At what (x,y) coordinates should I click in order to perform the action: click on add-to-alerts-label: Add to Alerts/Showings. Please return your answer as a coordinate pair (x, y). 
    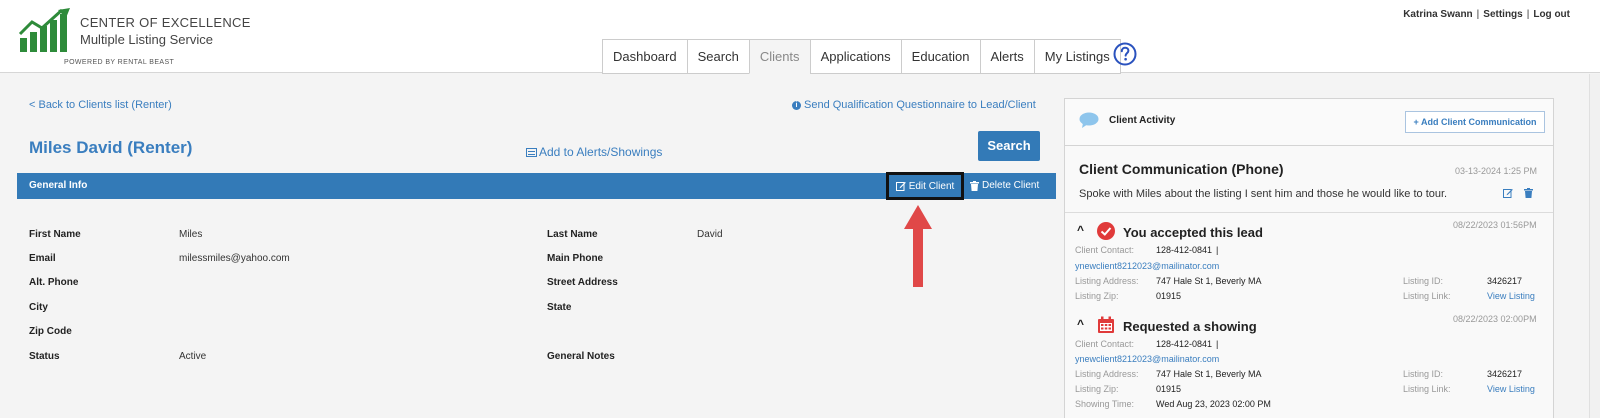
    Looking at the image, I should click on (601, 152).